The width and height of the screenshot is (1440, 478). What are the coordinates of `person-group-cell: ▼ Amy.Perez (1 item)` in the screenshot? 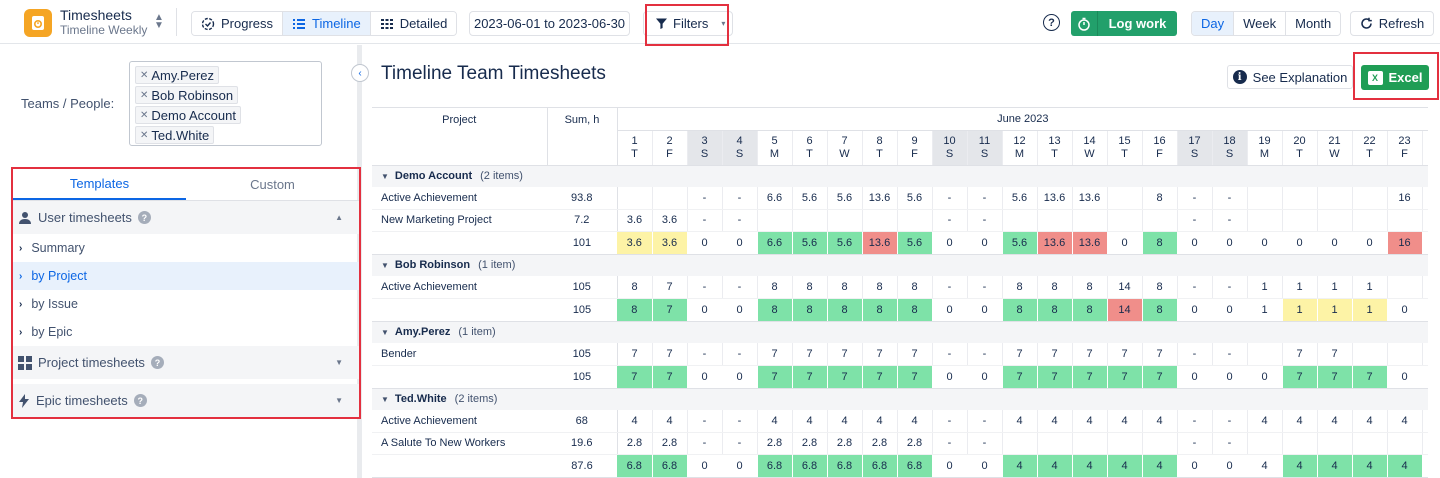 It's located at (900, 332).